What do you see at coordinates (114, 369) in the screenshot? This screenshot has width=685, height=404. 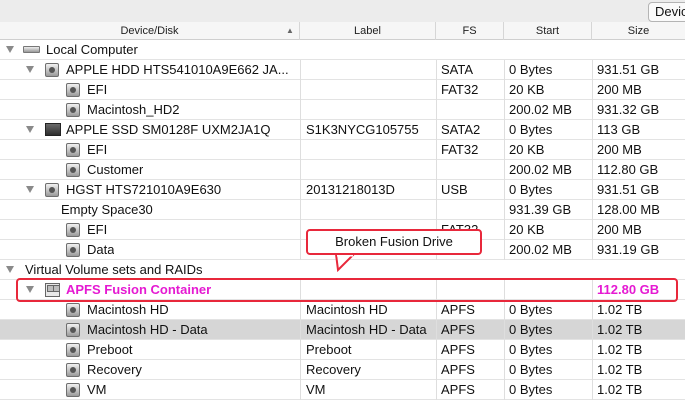 I see `device-name: Recovery` at bounding box center [114, 369].